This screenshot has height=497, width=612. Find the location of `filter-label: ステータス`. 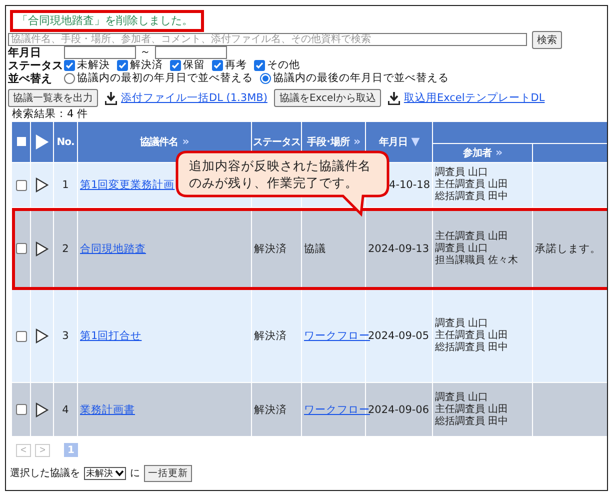

filter-label: ステータス is located at coordinates (34, 65).